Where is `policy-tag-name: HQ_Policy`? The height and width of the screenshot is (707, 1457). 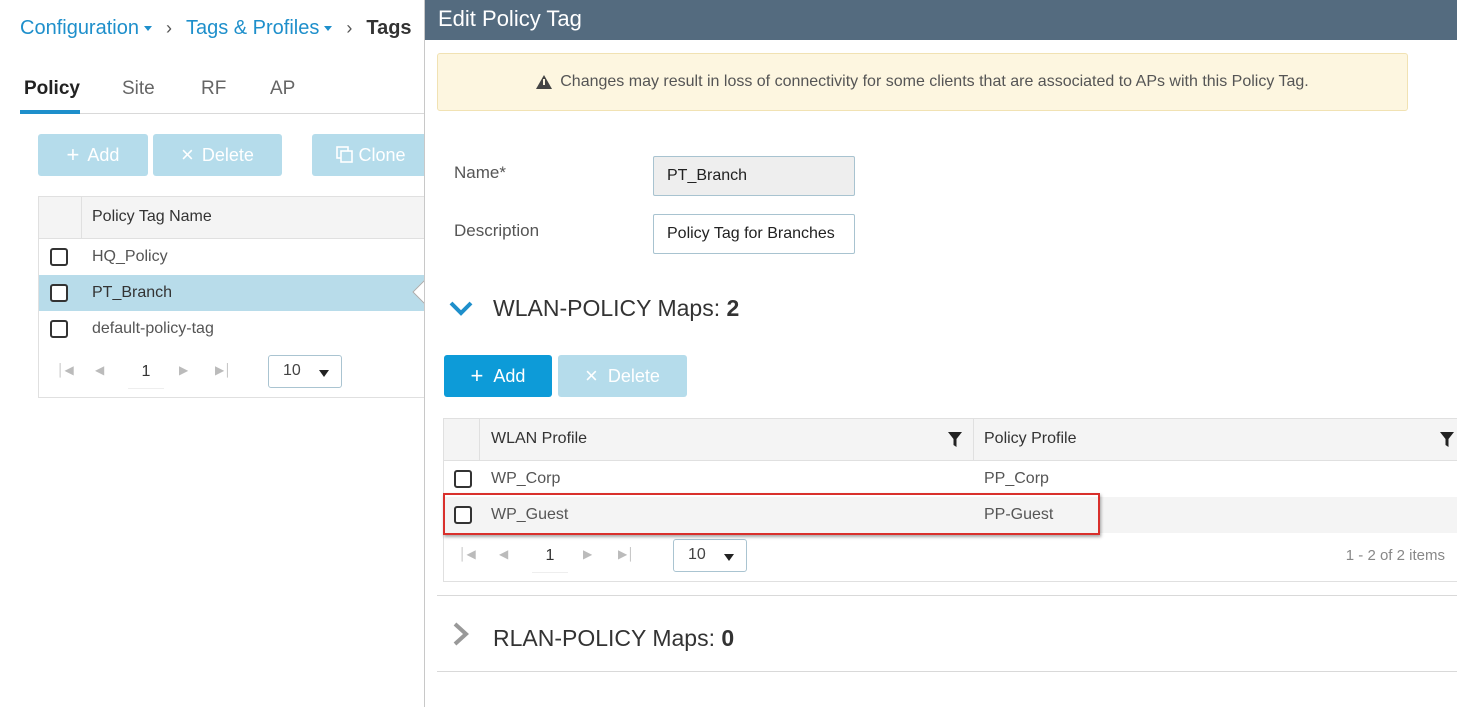 policy-tag-name: HQ_Policy is located at coordinates (130, 257).